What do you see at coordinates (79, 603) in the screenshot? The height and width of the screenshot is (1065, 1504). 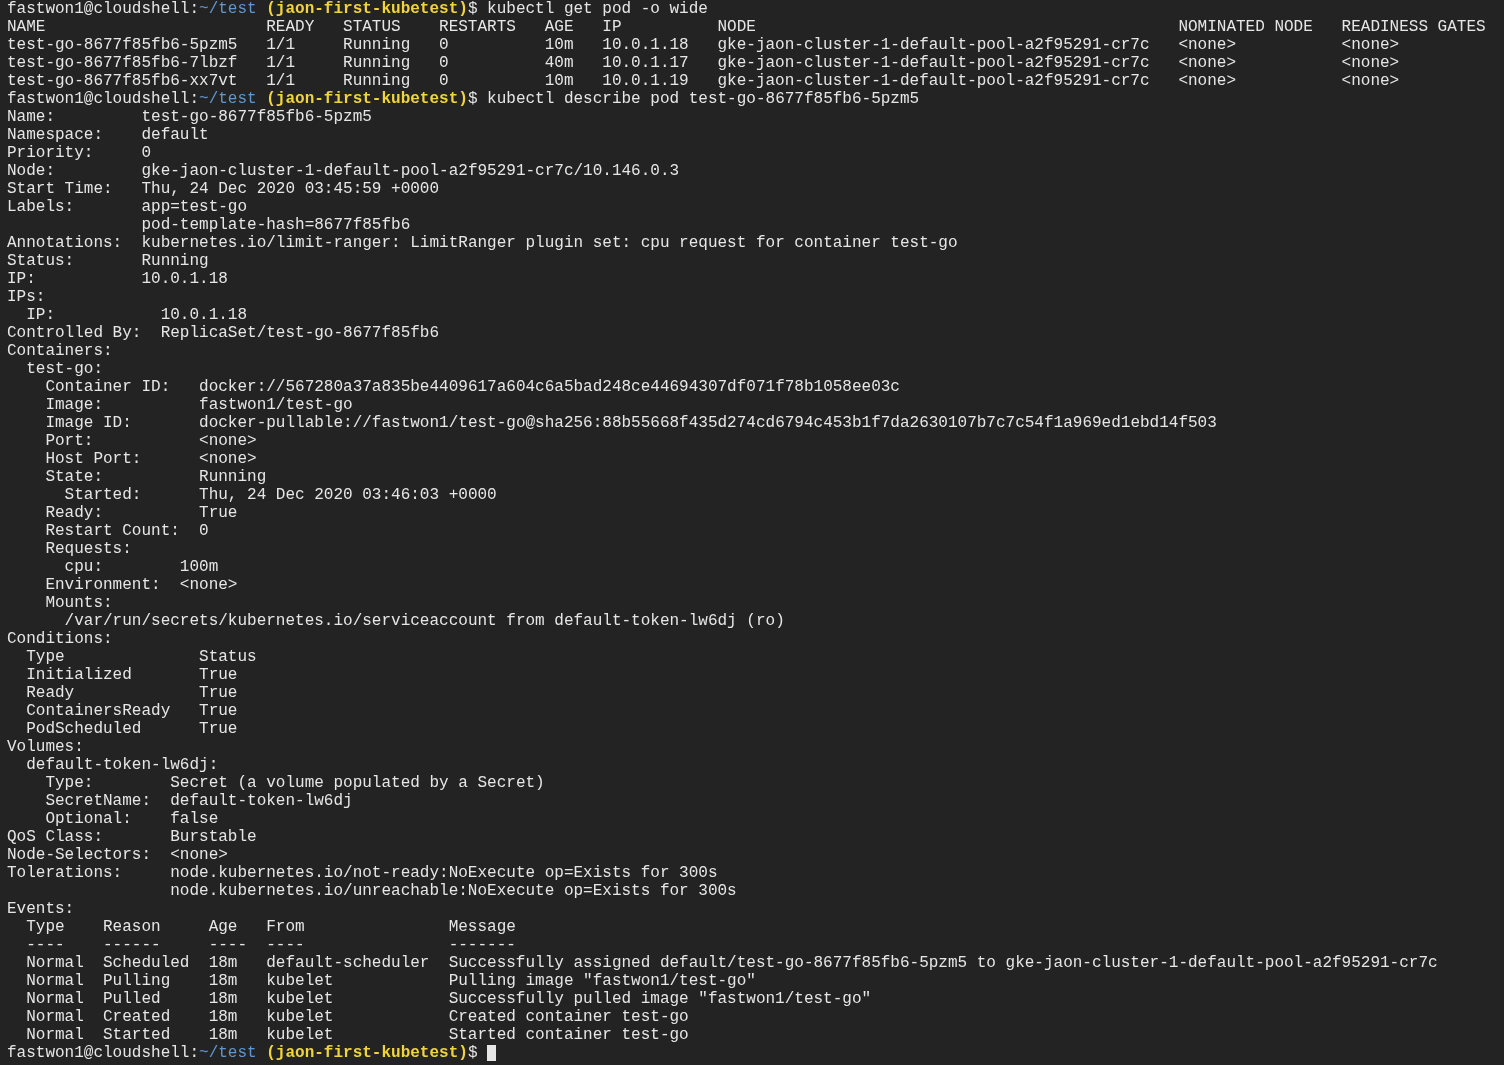 I see `section-label: Mounts:` at bounding box center [79, 603].